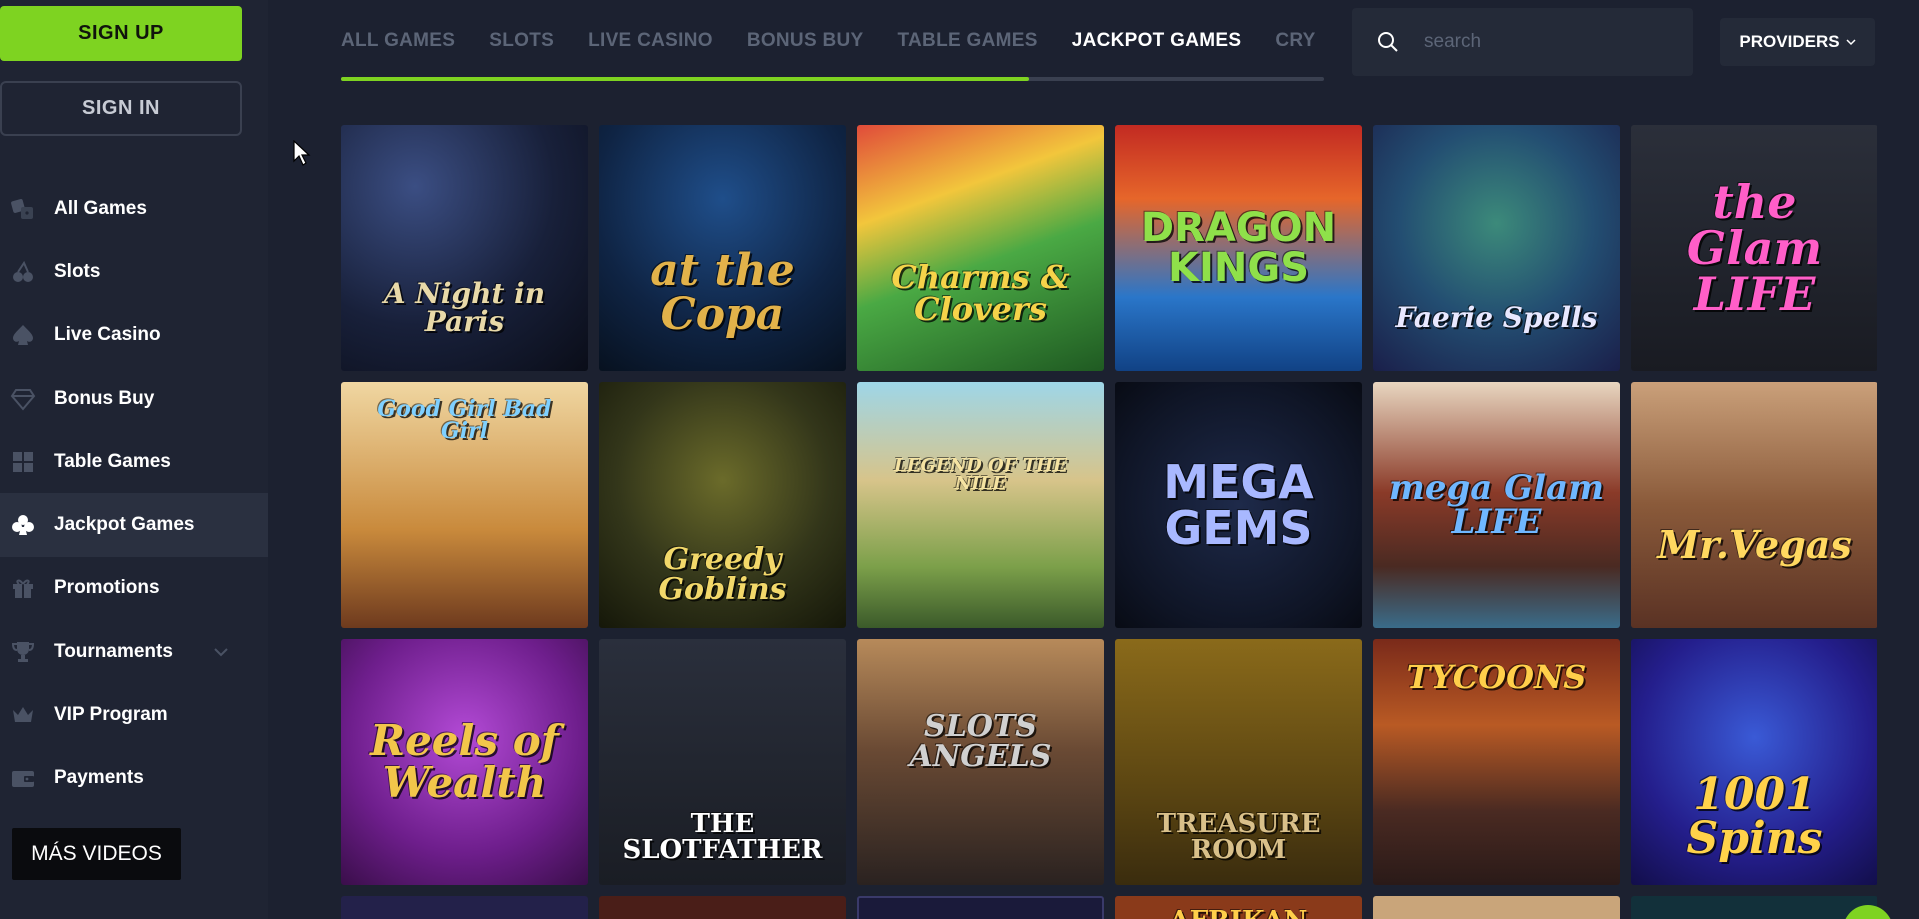  I want to click on sidebar-item-all-games: All Games, so click(134, 208).